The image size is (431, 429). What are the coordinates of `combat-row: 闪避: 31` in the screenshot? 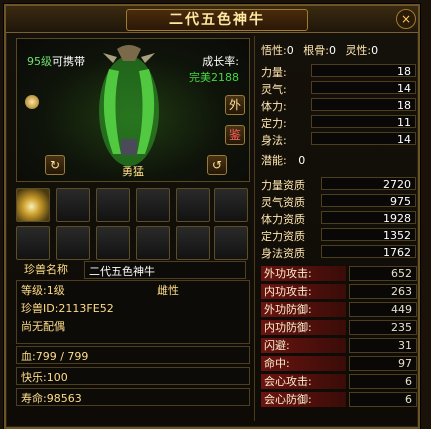 It's located at (339, 345).